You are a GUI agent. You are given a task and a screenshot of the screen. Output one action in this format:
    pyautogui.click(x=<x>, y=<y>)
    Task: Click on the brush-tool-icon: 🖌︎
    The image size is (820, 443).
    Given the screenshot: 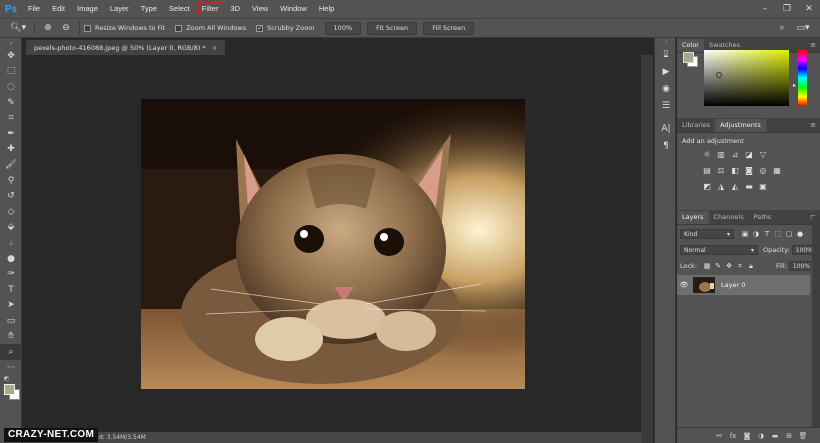 What is the action you would take?
    pyautogui.click(x=11, y=165)
    